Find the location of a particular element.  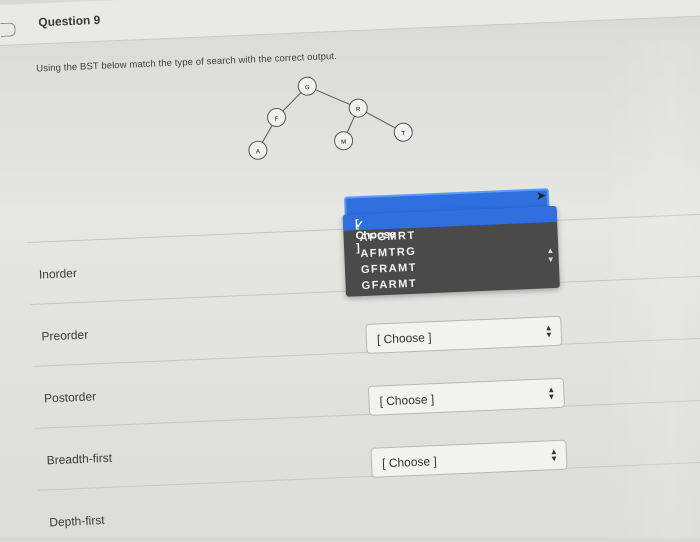

row-label-breadth-first: Breadth-first is located at coordinates (79, 459).